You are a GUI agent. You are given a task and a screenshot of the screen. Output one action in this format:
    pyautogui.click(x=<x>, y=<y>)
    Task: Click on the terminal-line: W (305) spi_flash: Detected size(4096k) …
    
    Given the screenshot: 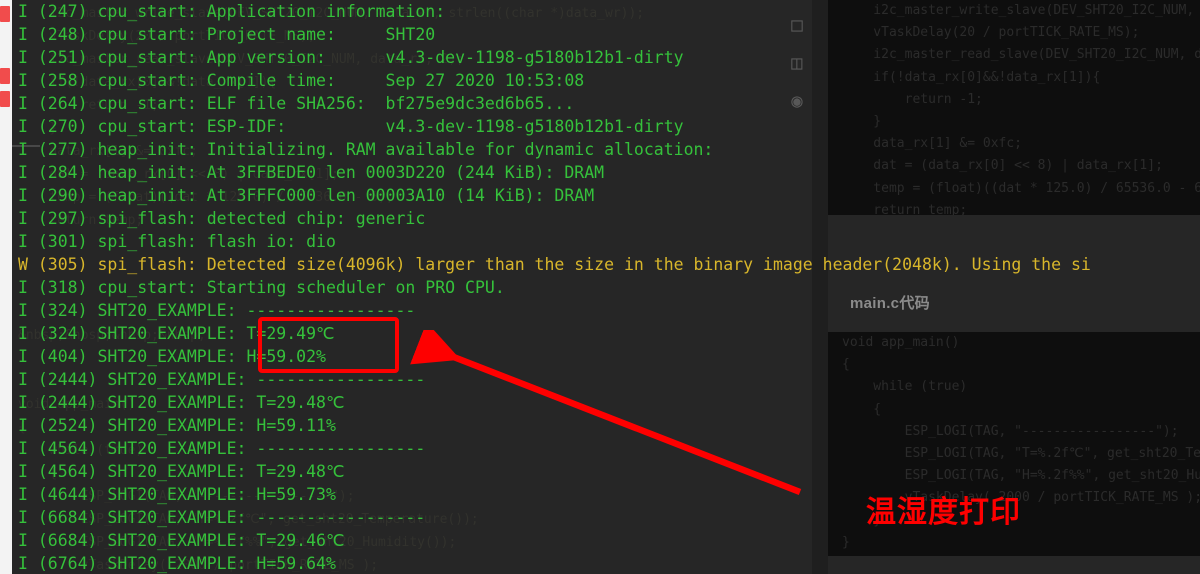 What is the action you would take?
    pyautogui.click(x=554, y=264)
    